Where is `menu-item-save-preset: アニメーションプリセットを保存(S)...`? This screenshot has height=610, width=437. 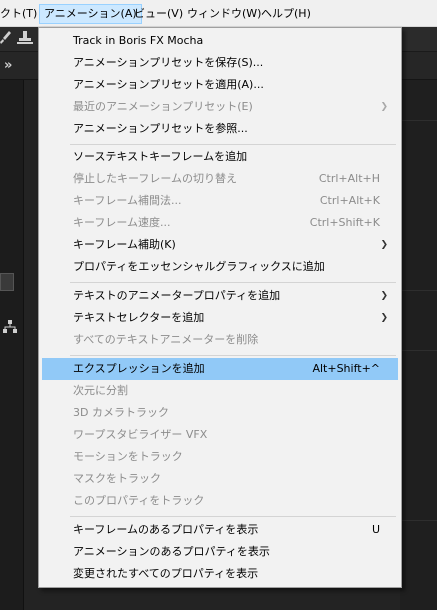
menu-item-save-preset: アニメーションプリセットを保存(S)... is located at coordinates (220, 63).